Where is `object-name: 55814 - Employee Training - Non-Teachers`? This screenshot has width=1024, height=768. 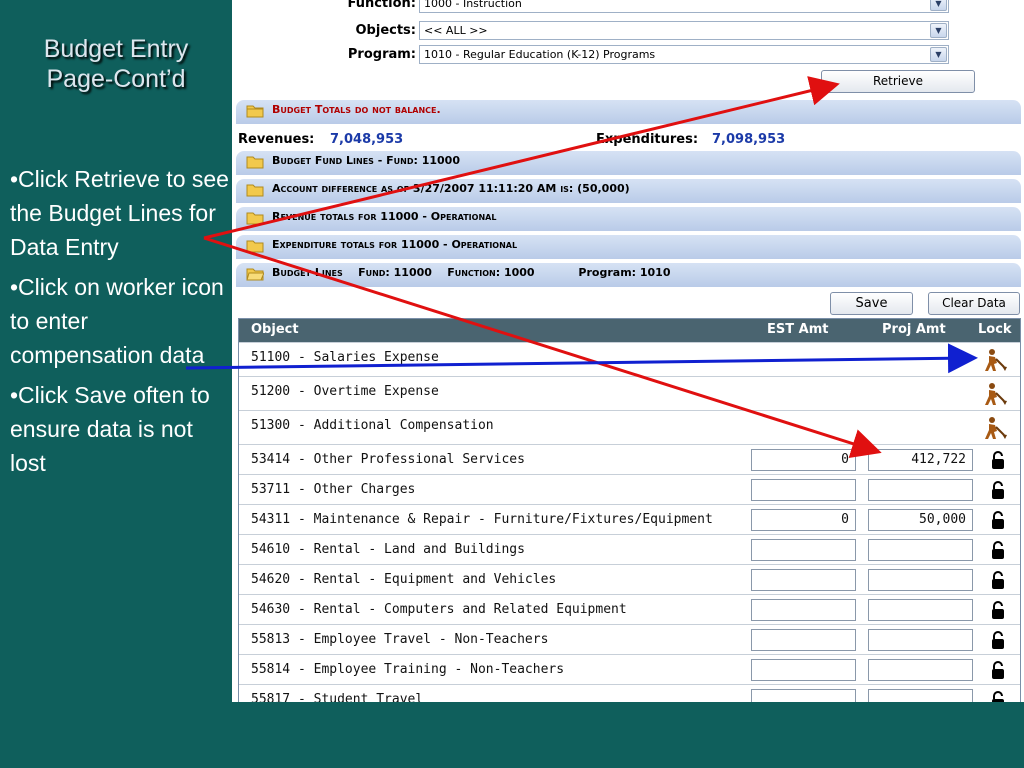
object-name: 55814 - Employee Training - Non-Teachers is located at coordinates (408, 669).